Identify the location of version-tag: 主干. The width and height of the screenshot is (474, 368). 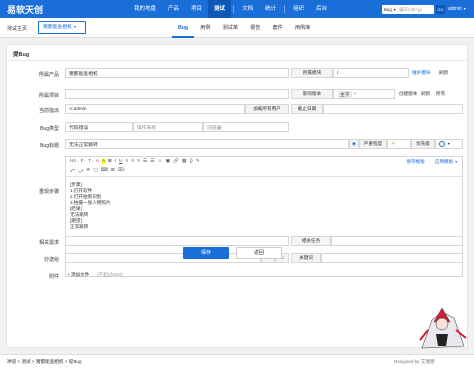
(345, 94).